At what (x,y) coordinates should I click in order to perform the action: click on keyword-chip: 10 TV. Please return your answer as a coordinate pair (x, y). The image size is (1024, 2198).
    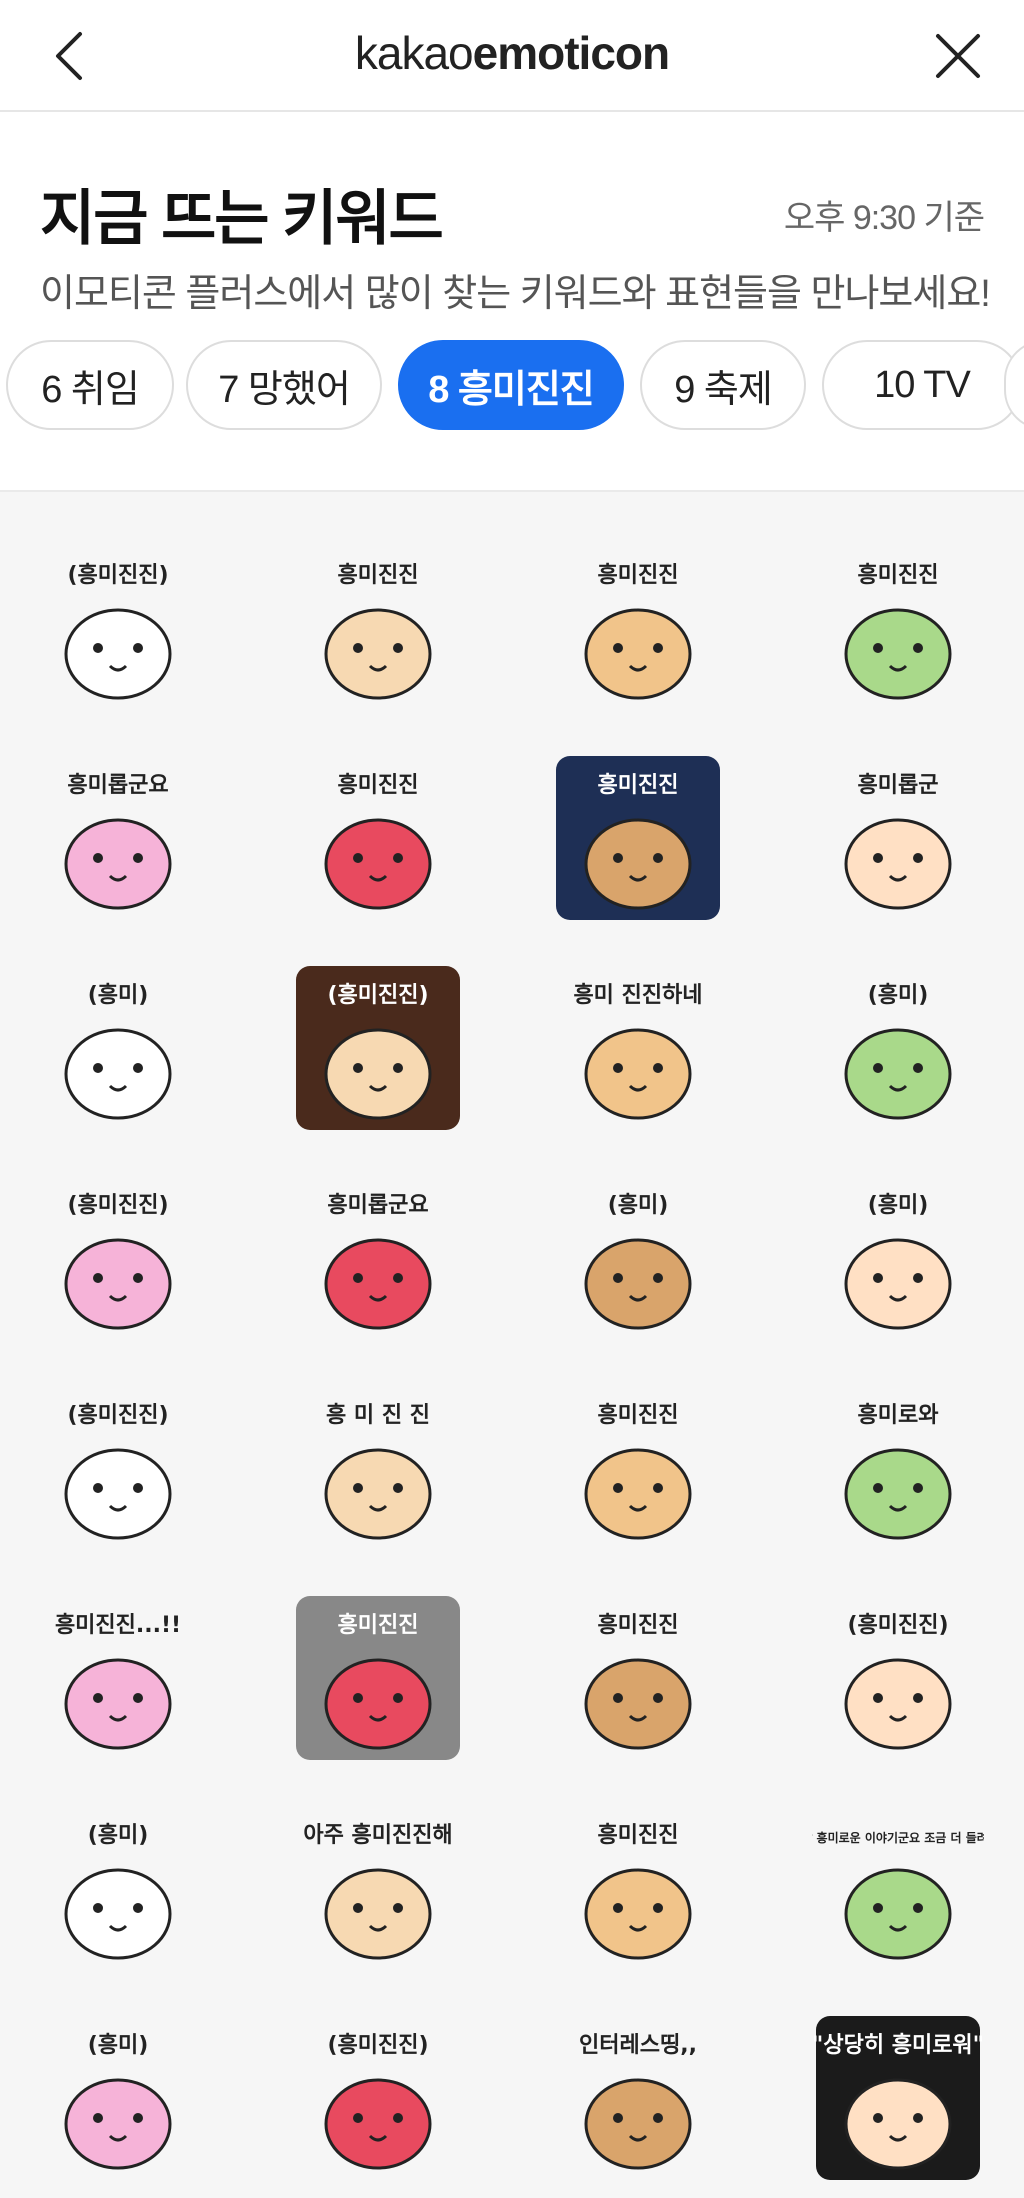
    Looking at the image, I should click on (922, 385).